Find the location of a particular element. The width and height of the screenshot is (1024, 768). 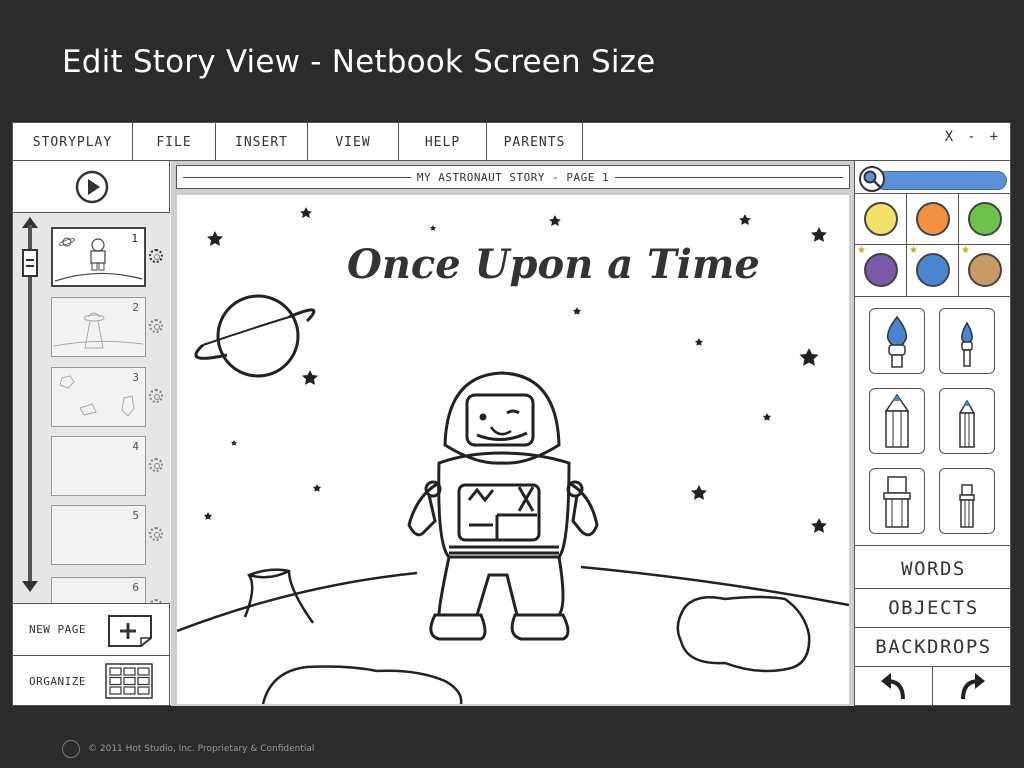

page-thumbnail-5: 5 is located at coordinates (98, 535).